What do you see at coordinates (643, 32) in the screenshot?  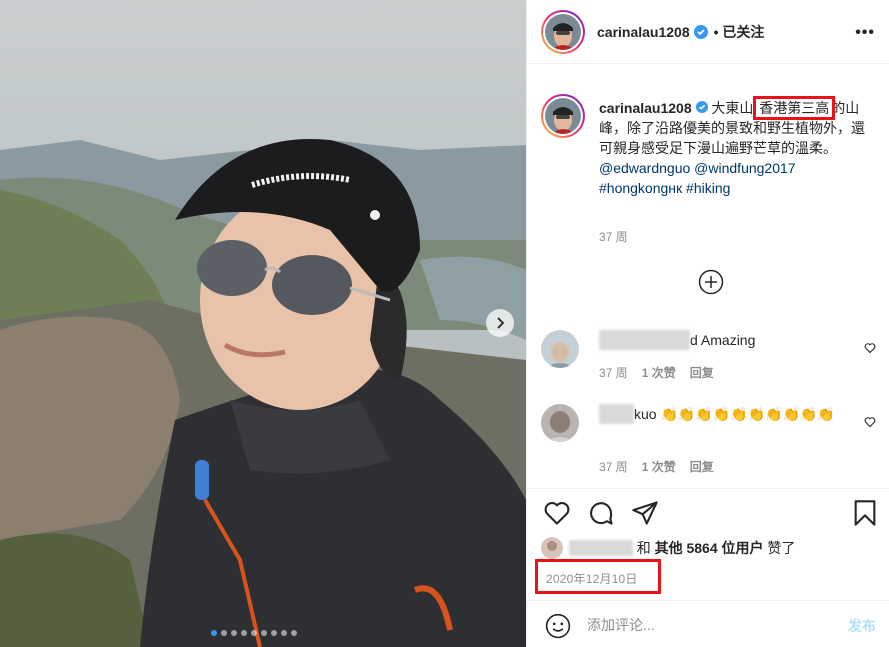 I see `header-username: carinalau1208` at bounding box center [643, 32].